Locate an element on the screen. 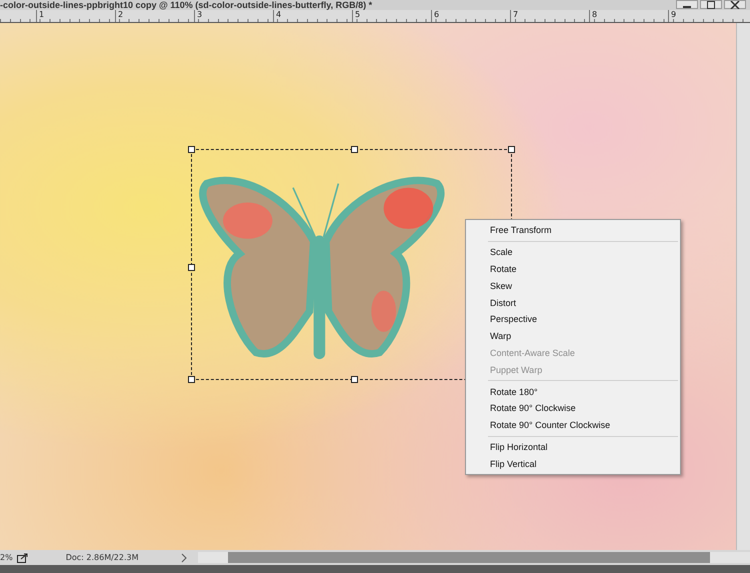  chevron-right-icon is located at coordinates (184, 557).